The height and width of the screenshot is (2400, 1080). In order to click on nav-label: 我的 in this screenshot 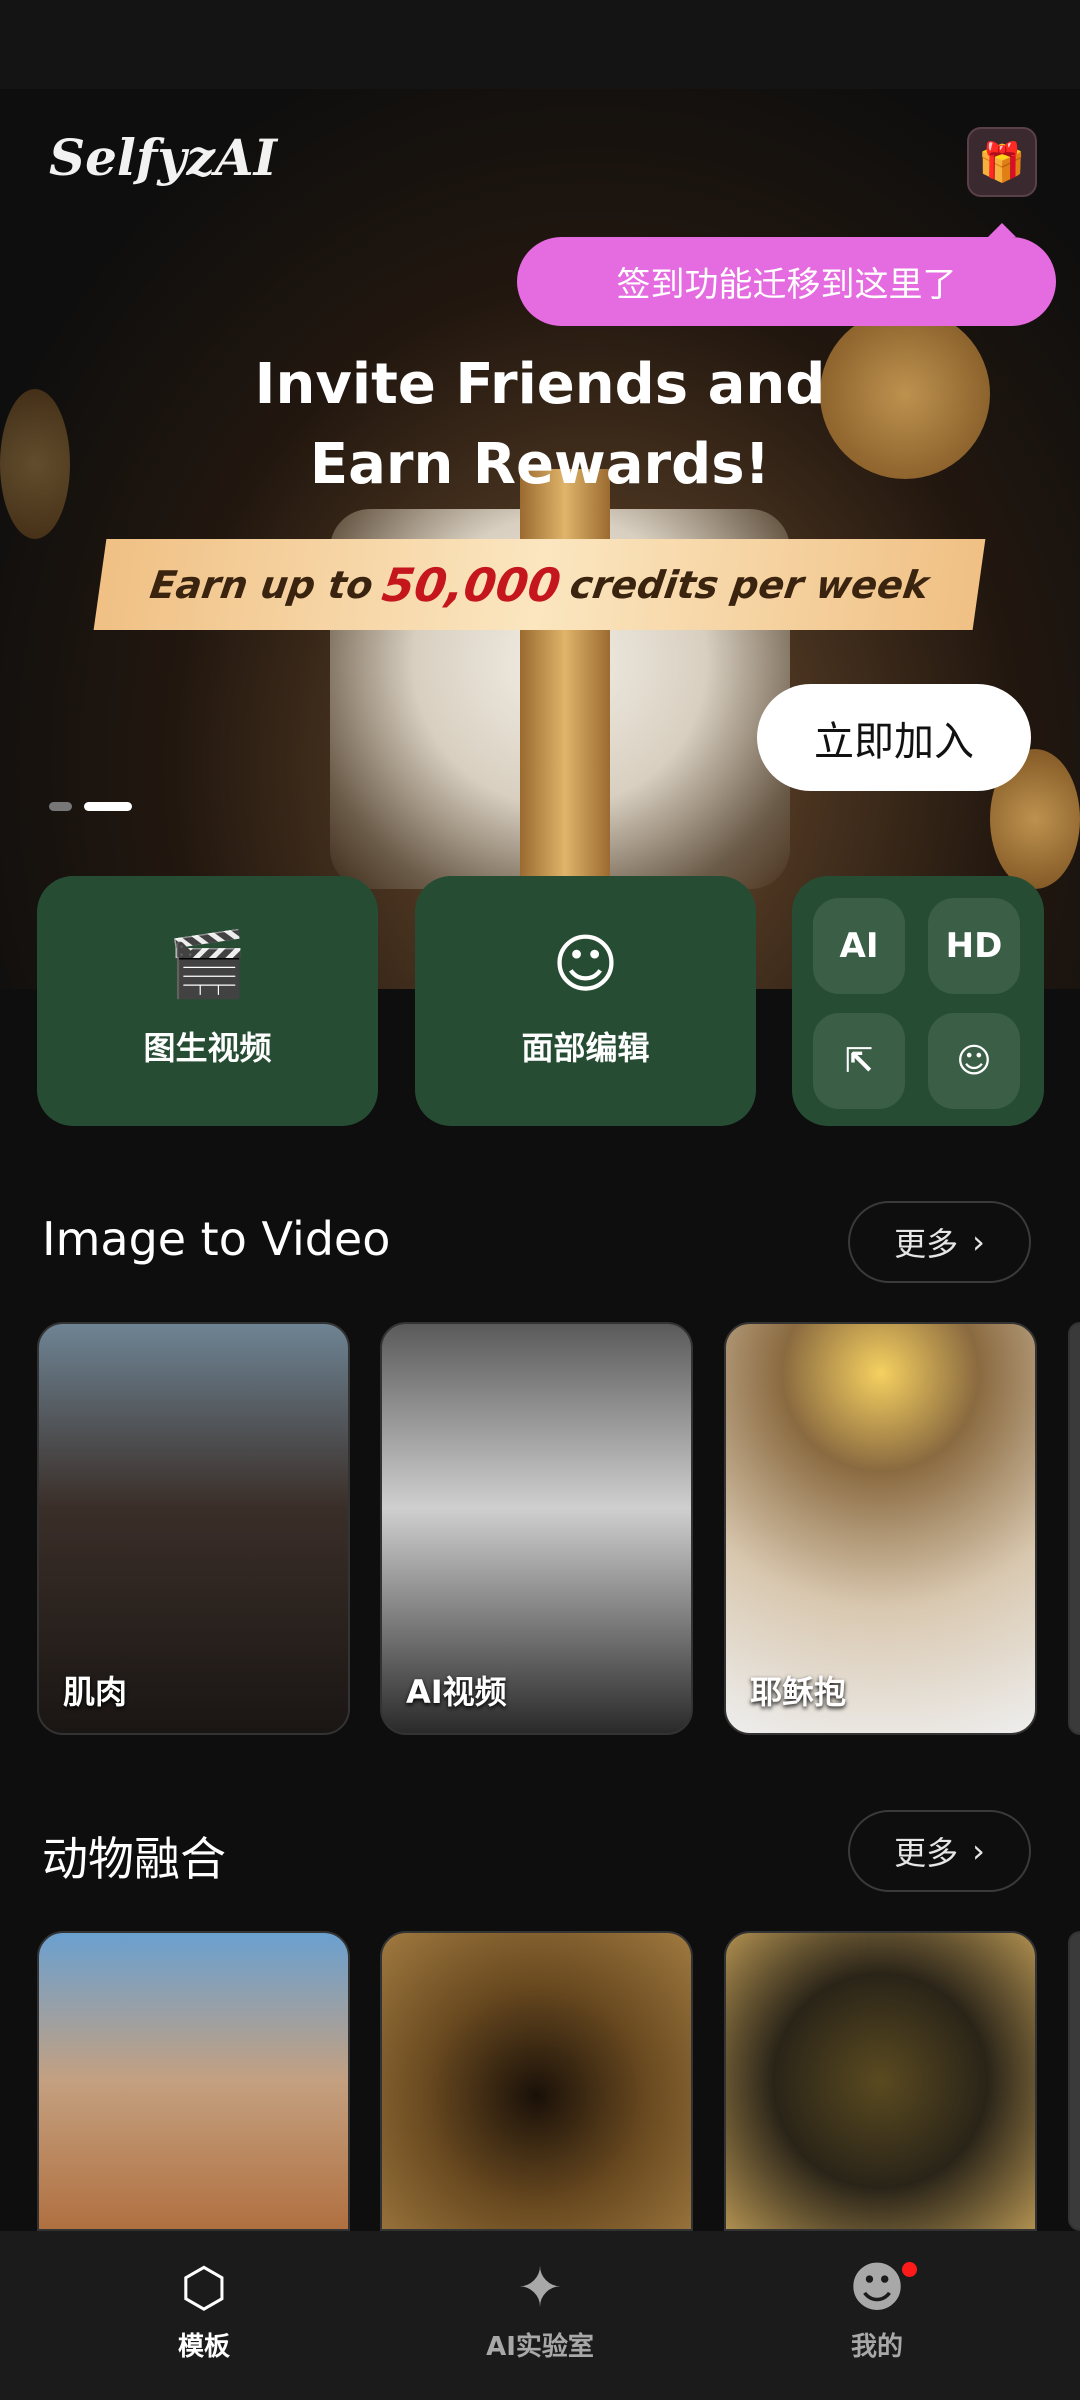, I will do `click(876, 2347)`.